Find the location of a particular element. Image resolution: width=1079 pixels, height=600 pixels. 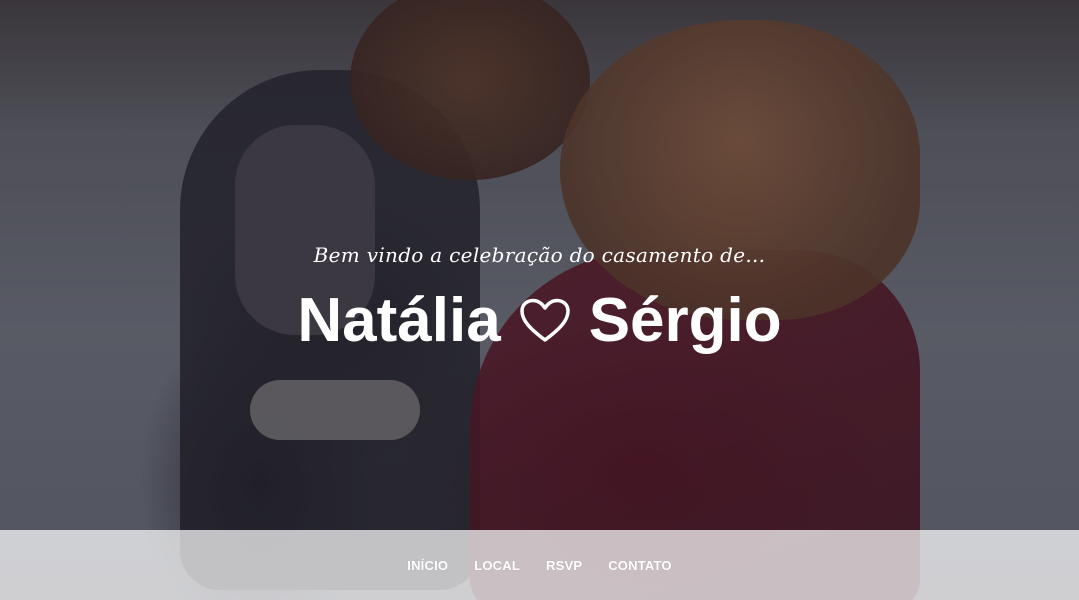

couple-names: Natália Sérgio is located at coordinates (539, 321).